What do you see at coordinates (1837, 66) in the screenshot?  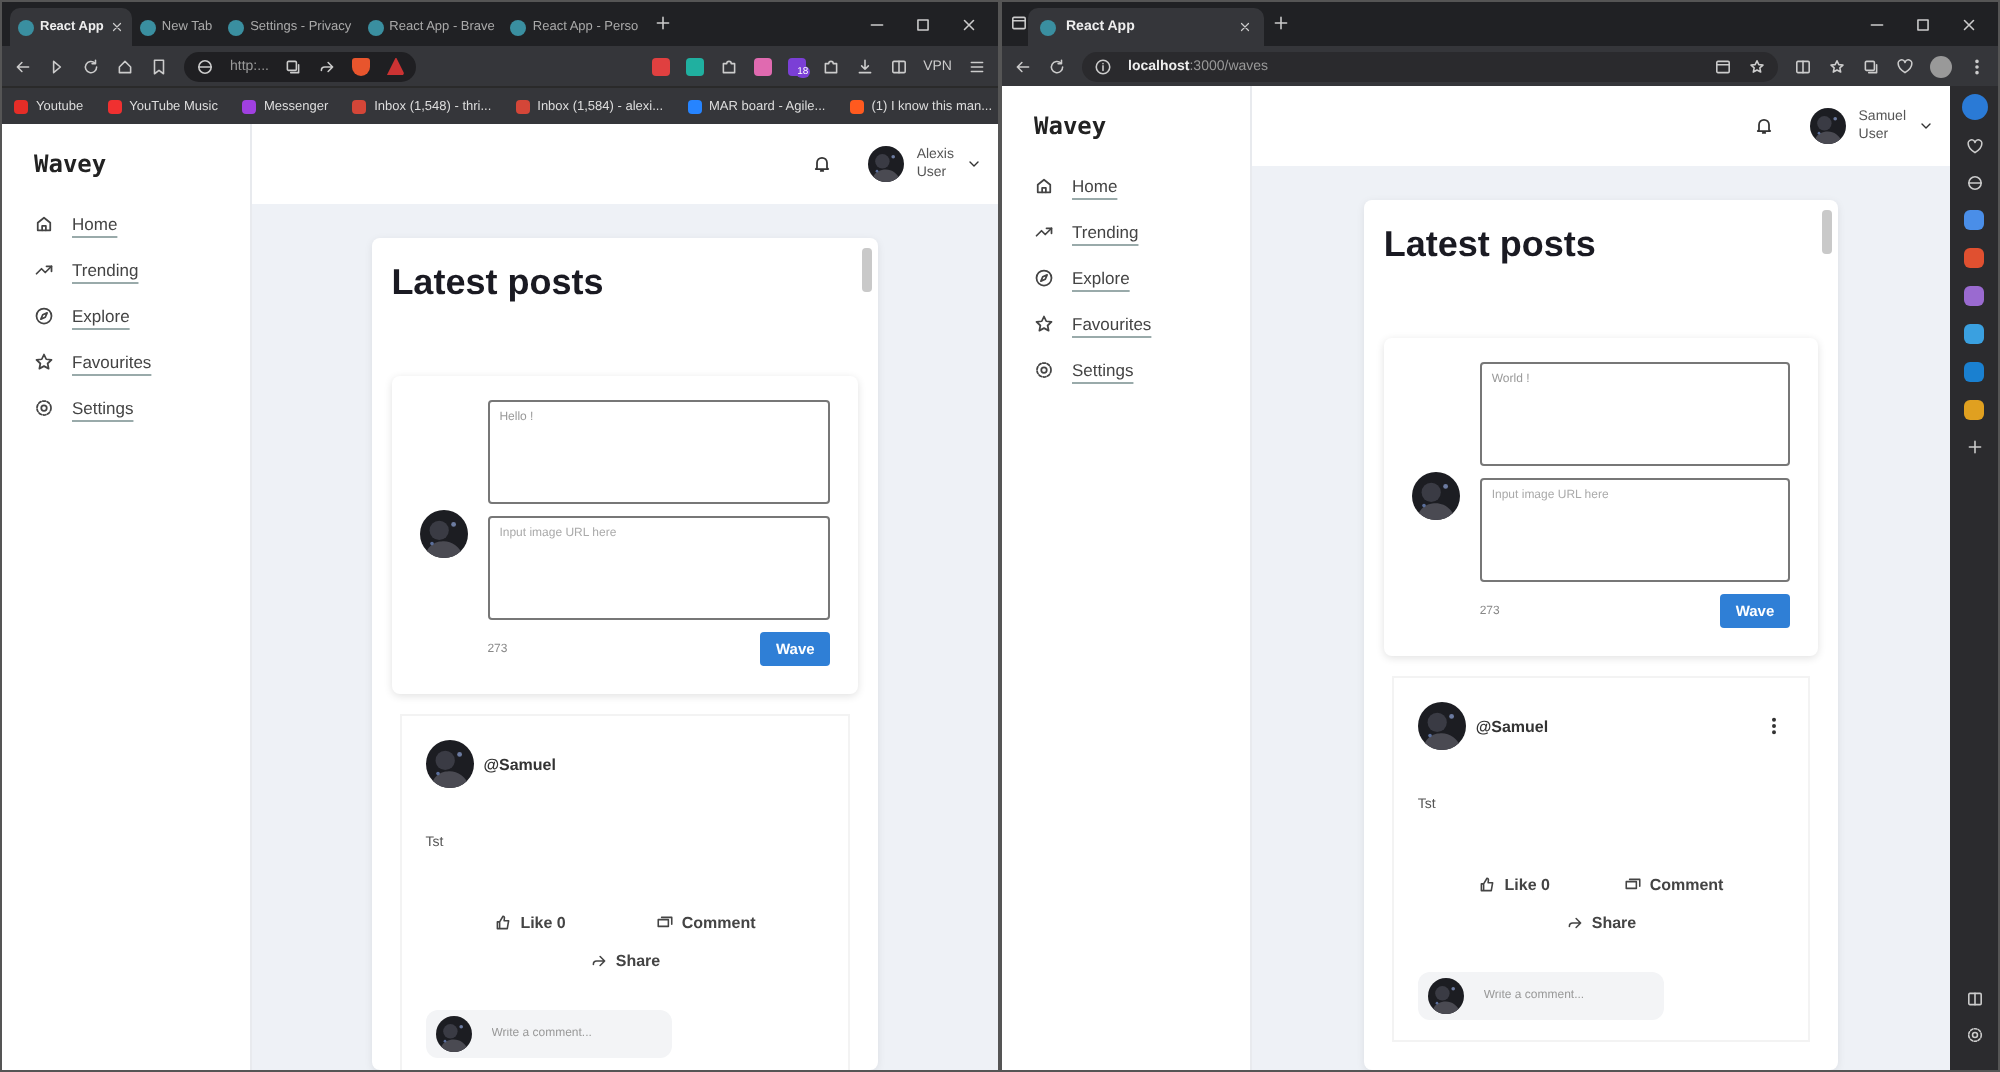 I see `favorites-icon` at bounding box center [1837, 66].